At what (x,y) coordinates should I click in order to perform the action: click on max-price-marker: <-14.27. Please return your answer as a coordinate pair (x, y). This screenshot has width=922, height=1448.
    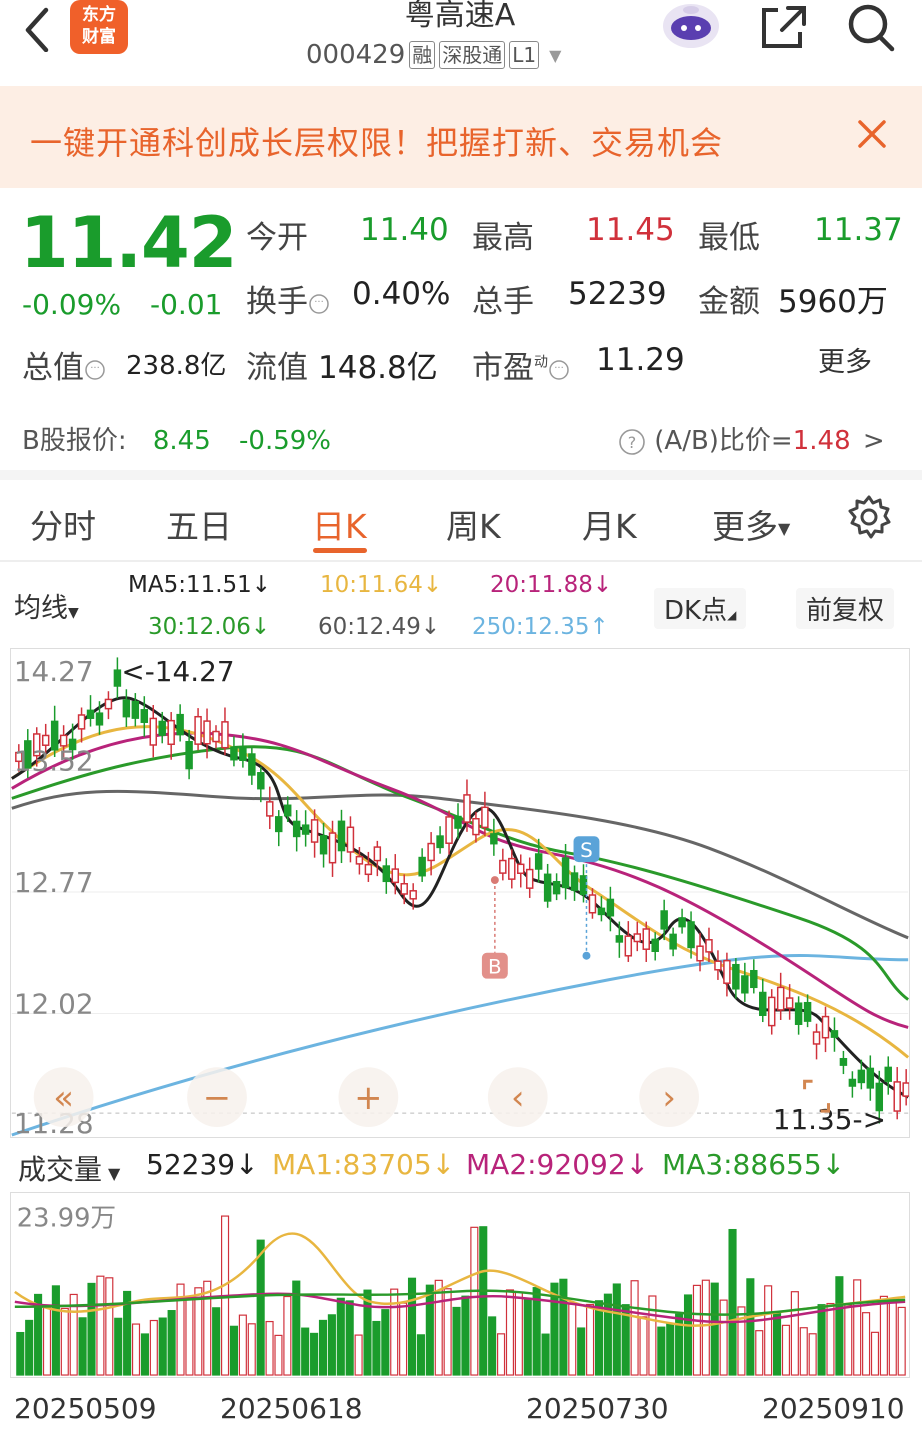
    Looking at the image, I should click on (177, 671).